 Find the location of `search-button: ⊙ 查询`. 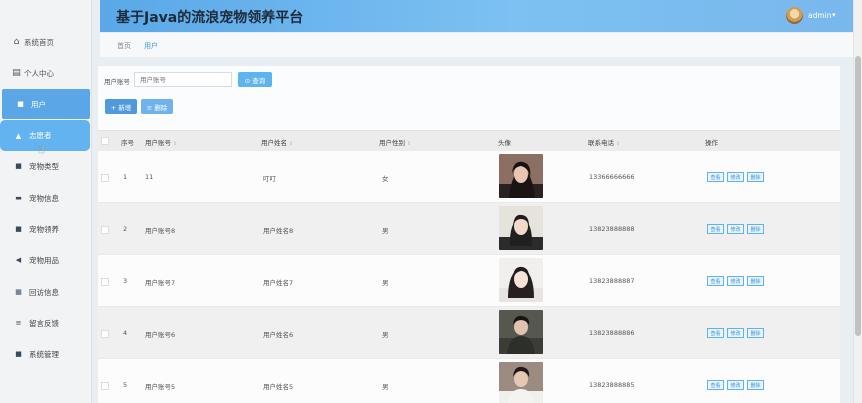

search-button: ⊙ 查询 is located at coordinates (255, 79).